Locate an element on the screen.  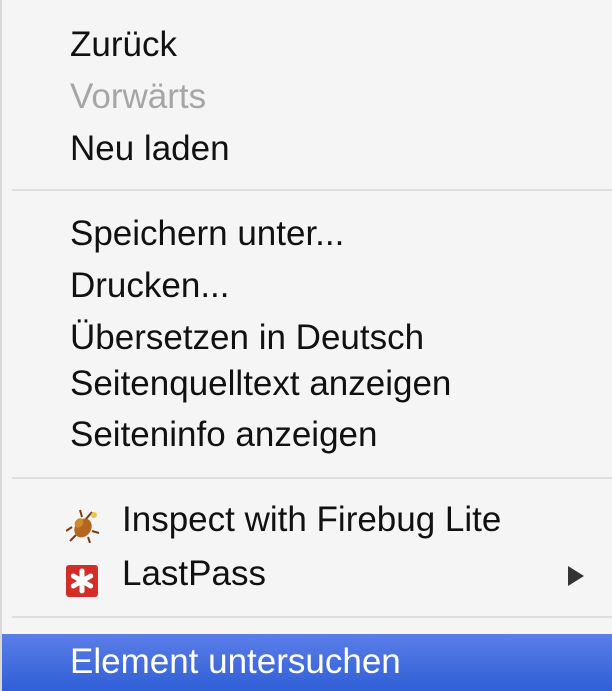
menu-item-inspect-element: Element untersuchen is located at coordinates (307, 662).